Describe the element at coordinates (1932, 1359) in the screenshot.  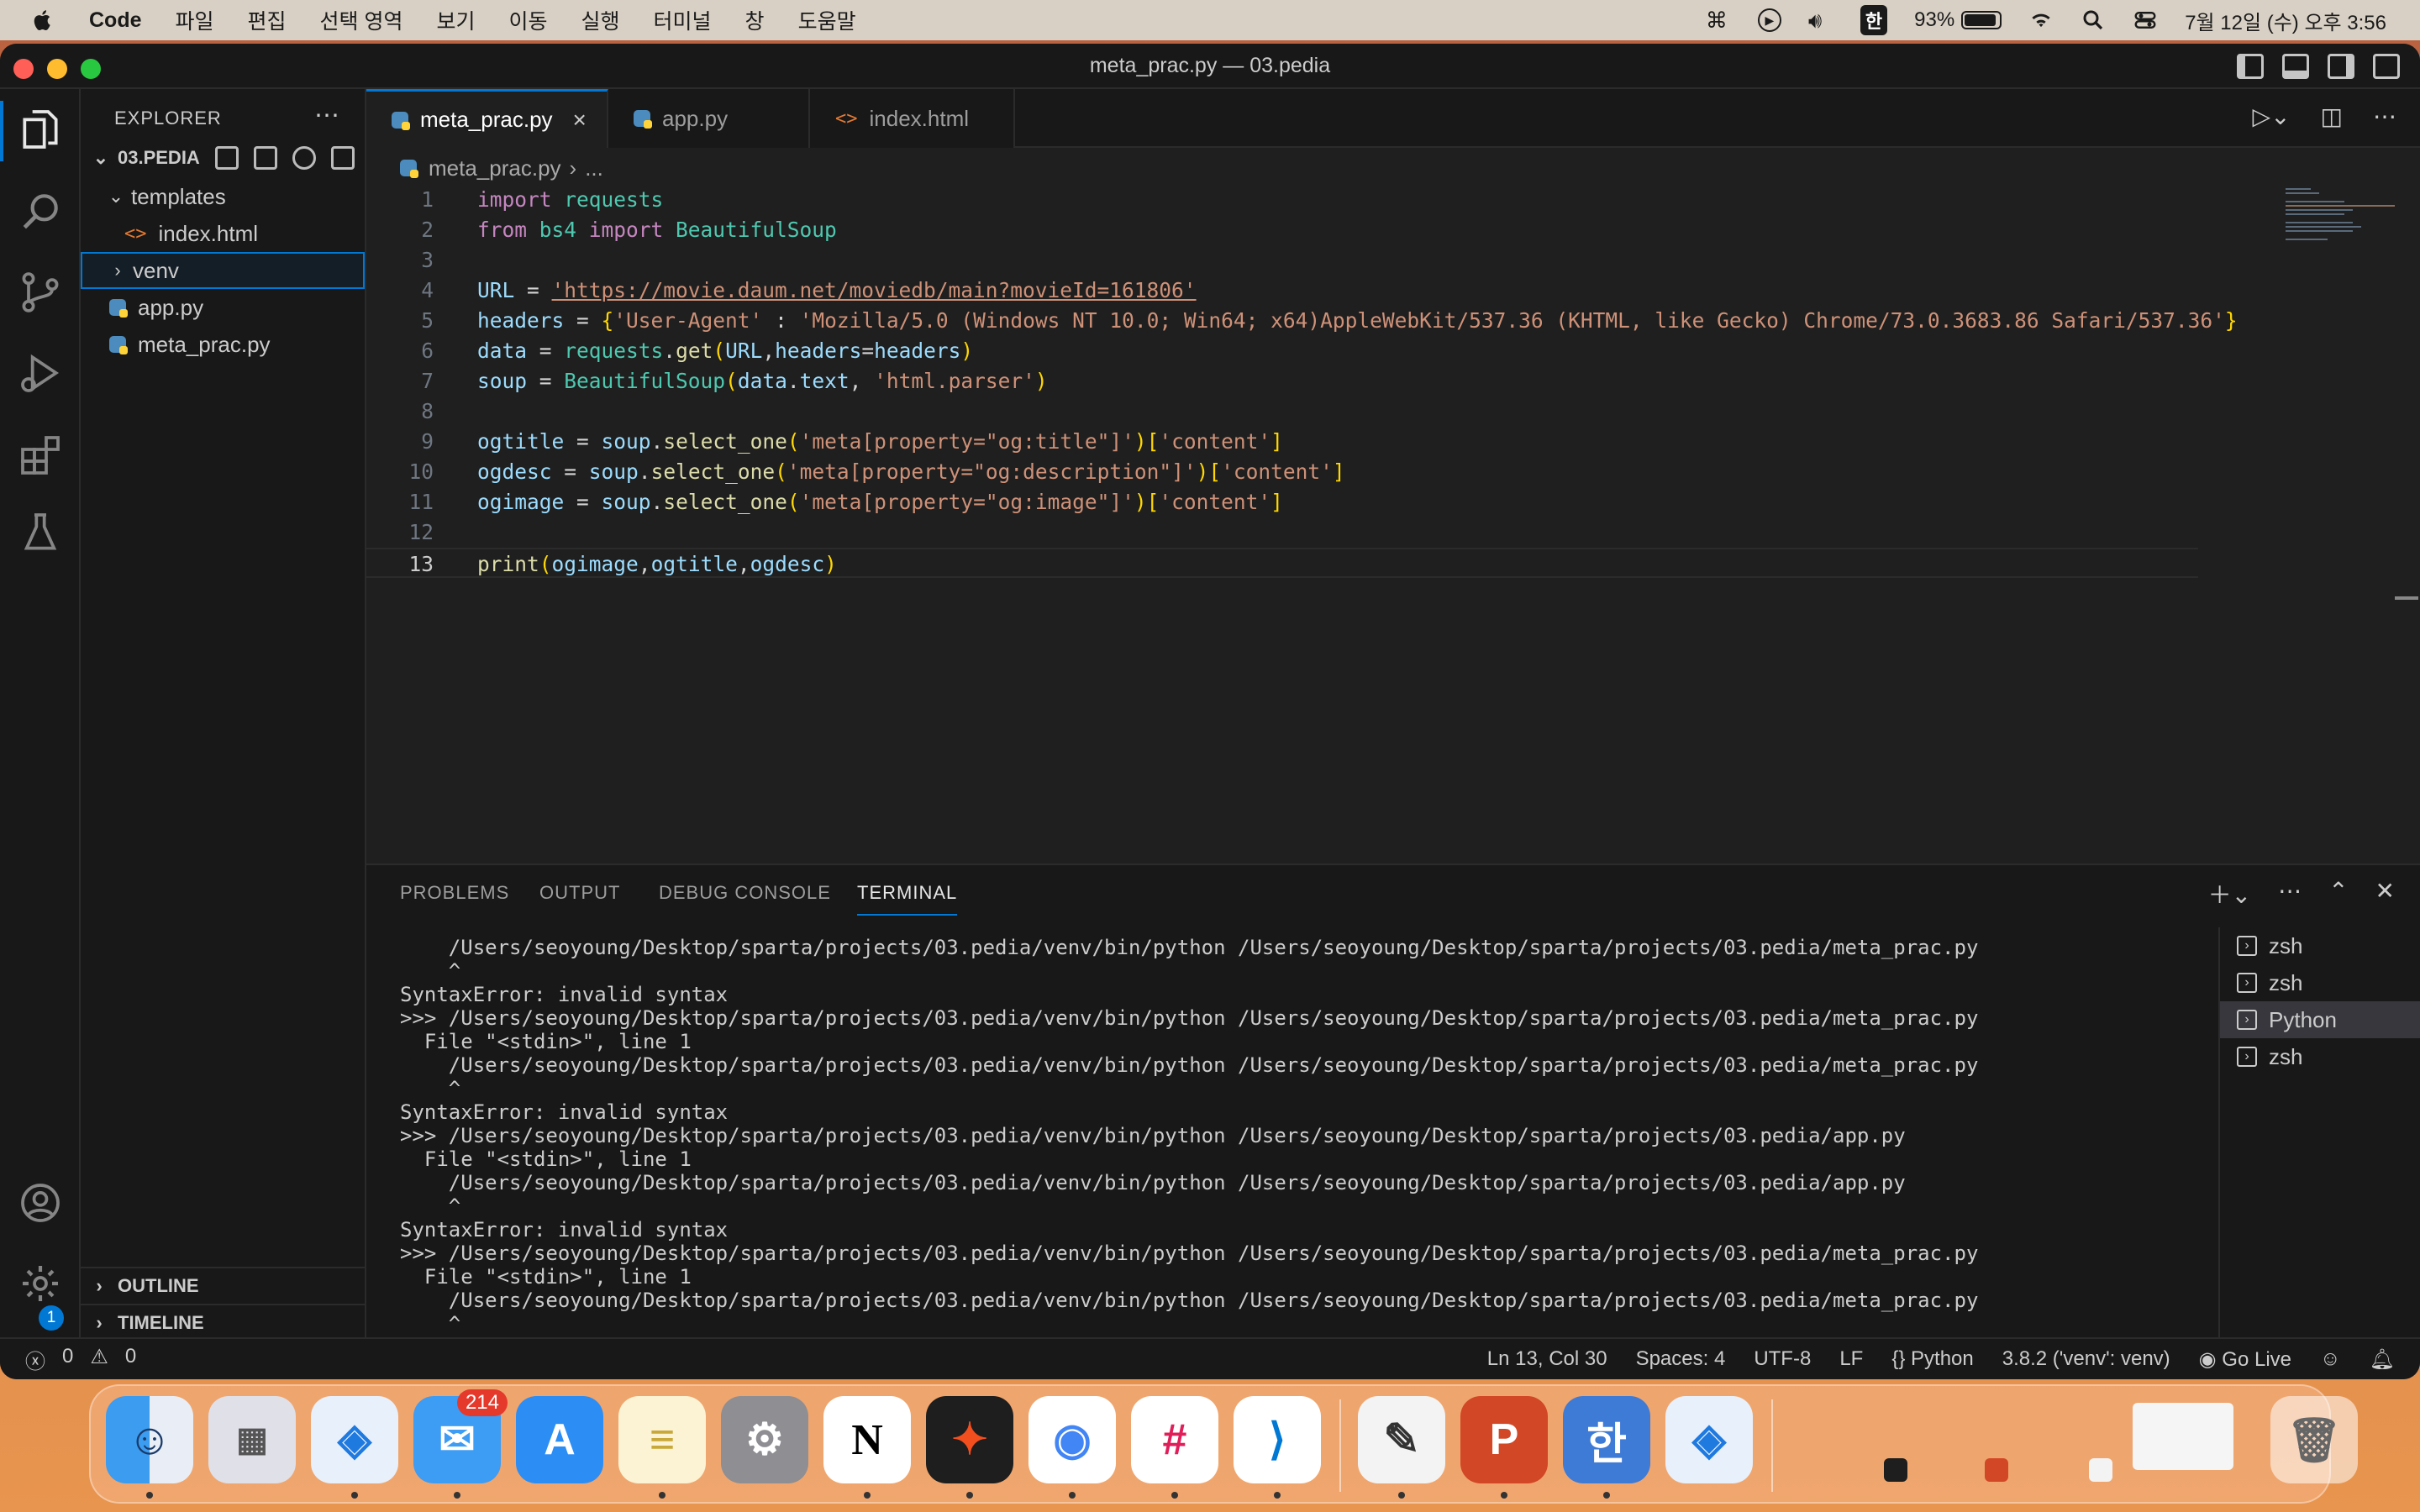
I see `language-mode: {} Python` at that location.